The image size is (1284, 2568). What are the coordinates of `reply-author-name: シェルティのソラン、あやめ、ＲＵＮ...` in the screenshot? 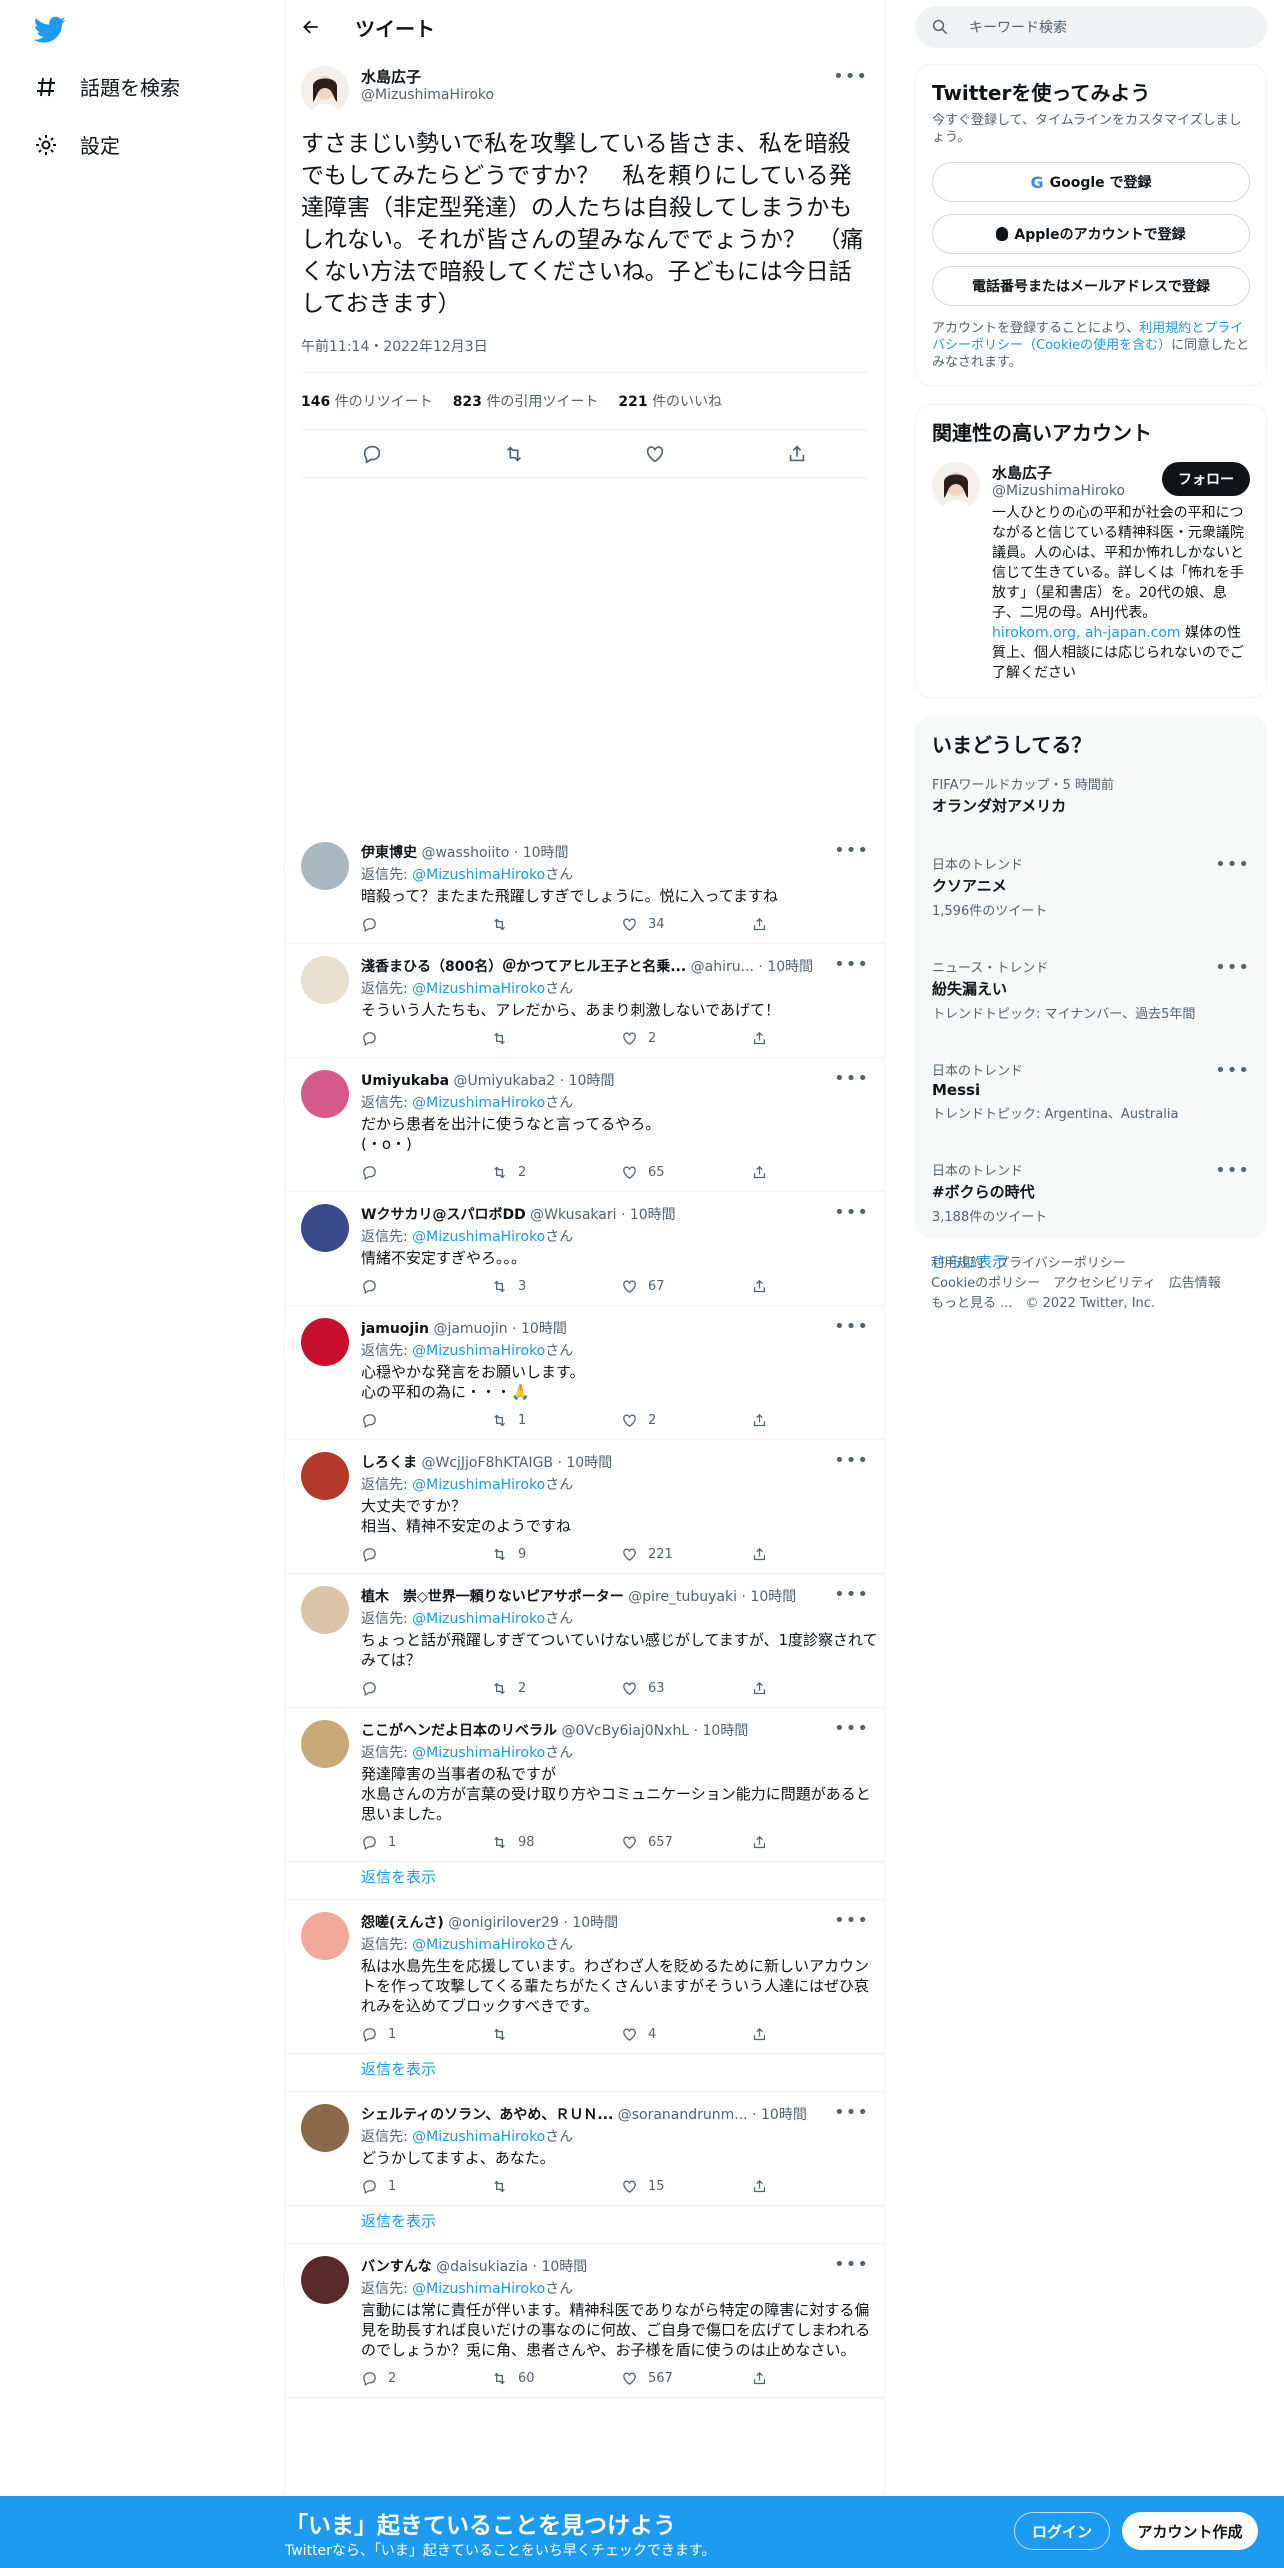 It's located at (487, 2115).